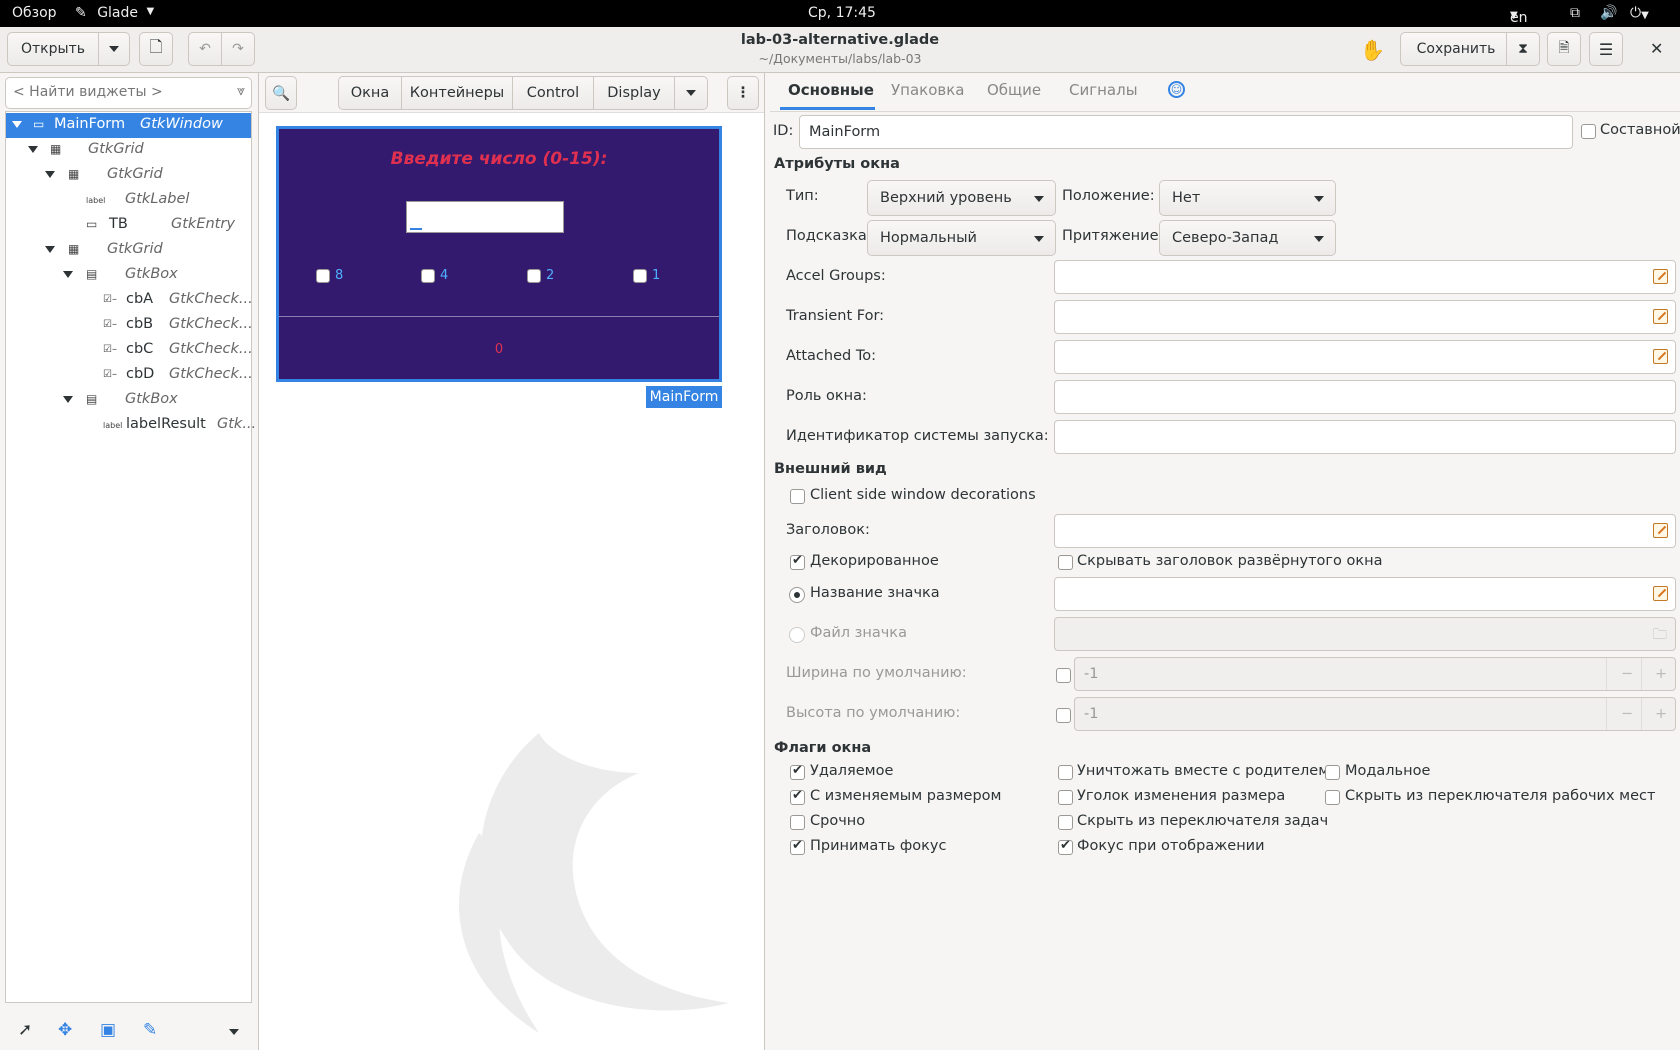 The height and width of the screenshot is (1050, 1680). Describe the element at coordinates (234, 1032) in the screenshot. I see `chevron-down-icon` at that location.